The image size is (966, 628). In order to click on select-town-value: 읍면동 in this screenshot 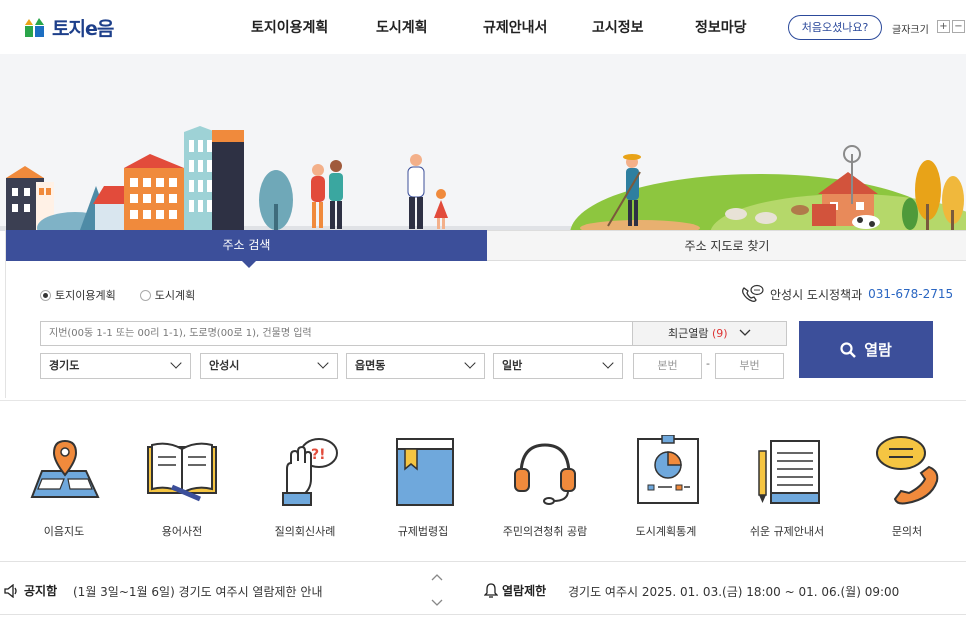, I will do `click(370, 365)`.